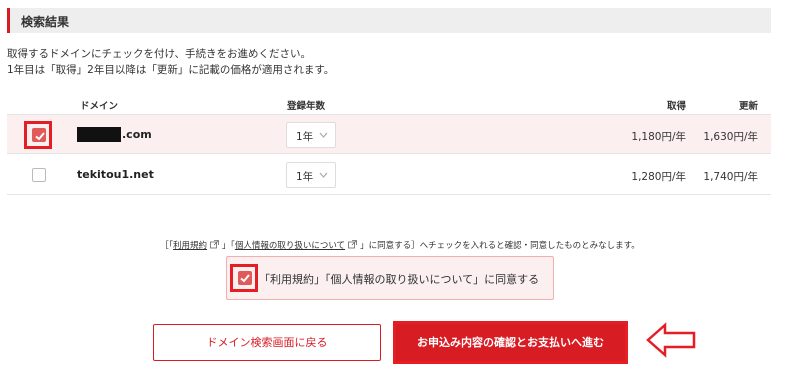 The height and width of the screenshot is (387, 800). What do you see at coordinates (389, 20) in the screenshot?
I see `section-header: 検索結果` at bounding box center [389, 20].